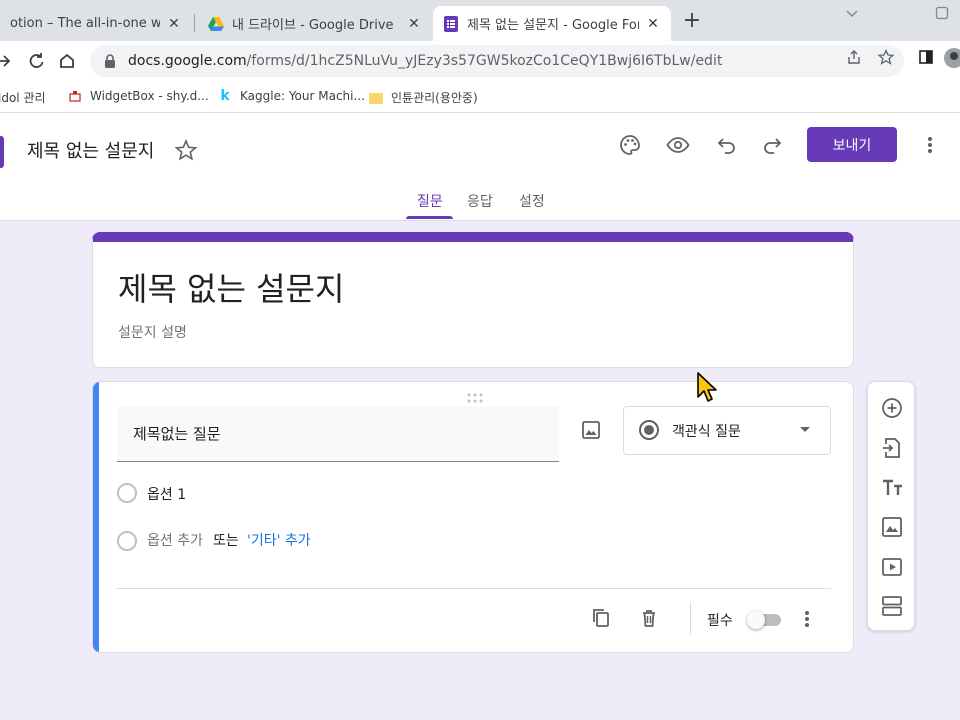 This screenshot has width=960, height=720. I want to click on bookmark-item: ldol 관리, so click(23, 97).